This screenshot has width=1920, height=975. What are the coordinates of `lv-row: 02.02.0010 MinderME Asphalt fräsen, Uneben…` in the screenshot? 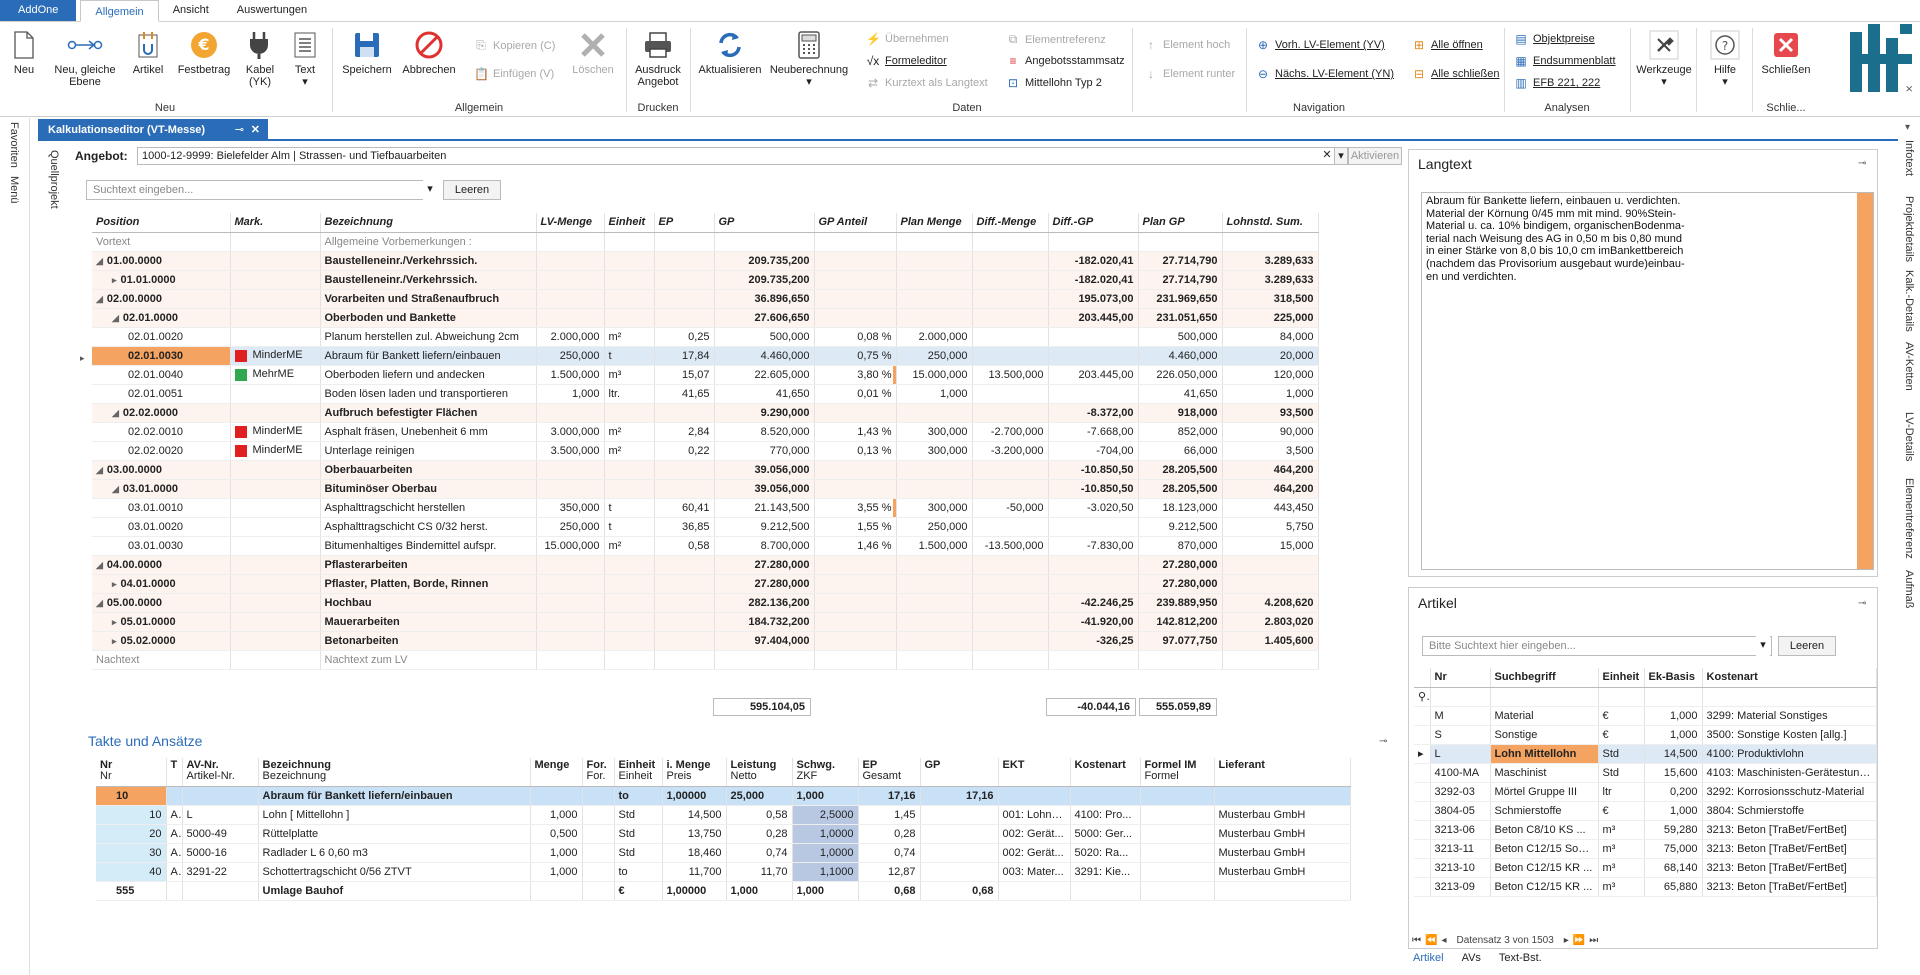 It's located at (705, 432).